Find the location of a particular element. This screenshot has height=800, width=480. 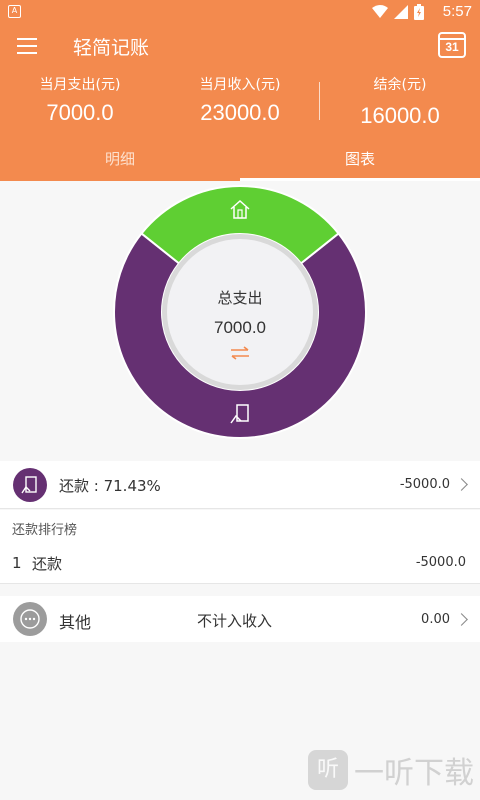

tab-chart-label: 图表 is located at coordinates (359, 159).